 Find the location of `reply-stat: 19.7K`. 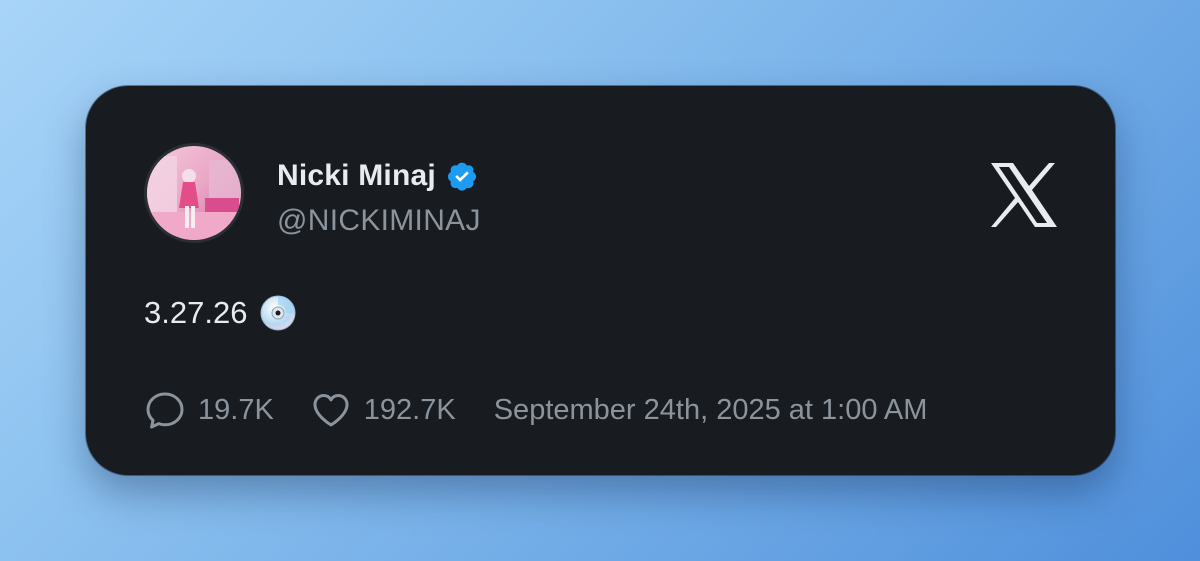

reply-stat: 19.7K is located at coordinates (209, 410).